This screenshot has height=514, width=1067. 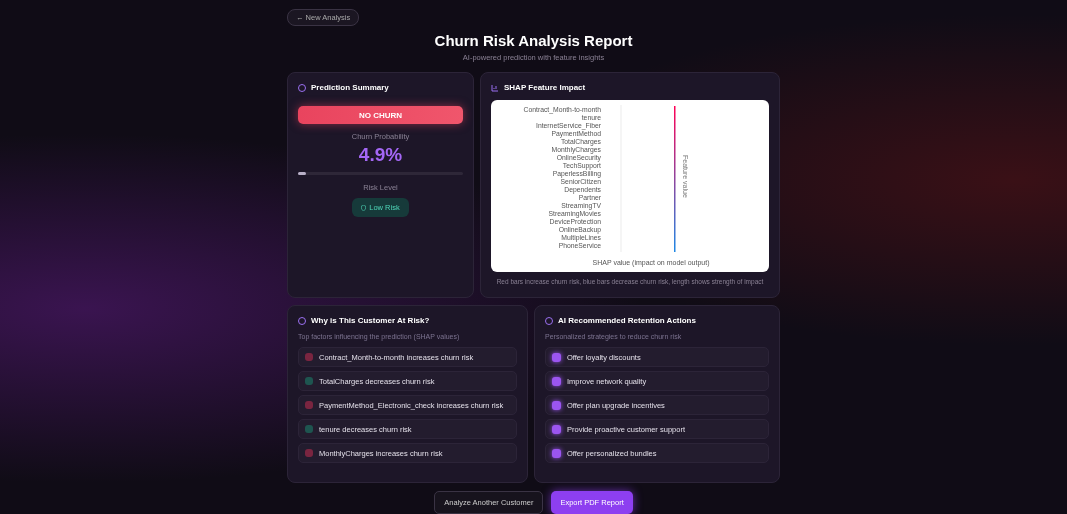 I want to click on verdict-banner: NO CHURN, so click(x=380, y=115).